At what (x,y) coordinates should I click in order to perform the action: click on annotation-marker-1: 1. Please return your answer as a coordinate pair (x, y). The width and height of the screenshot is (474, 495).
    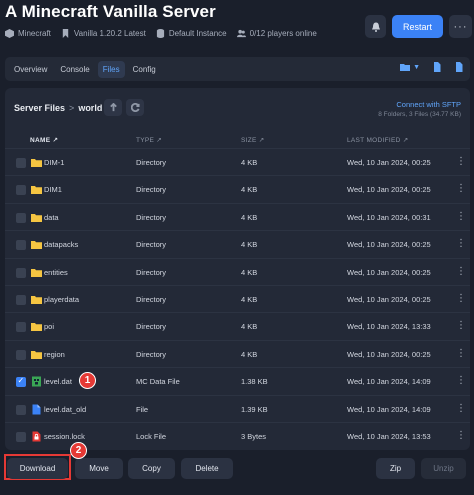
    Looking at the image, I should click on (87, 380).